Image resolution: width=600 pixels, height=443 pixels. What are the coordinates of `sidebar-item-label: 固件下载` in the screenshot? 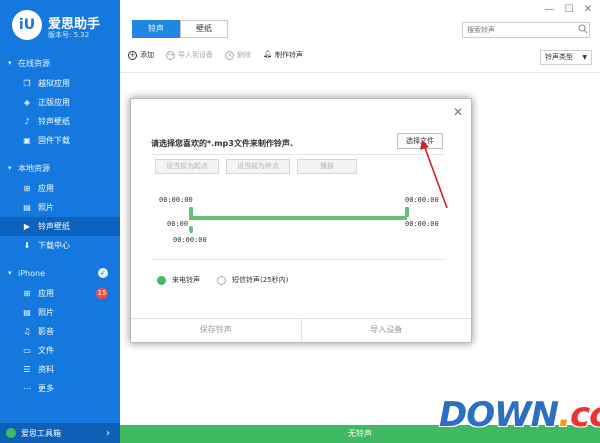 It's located at (54, 140).